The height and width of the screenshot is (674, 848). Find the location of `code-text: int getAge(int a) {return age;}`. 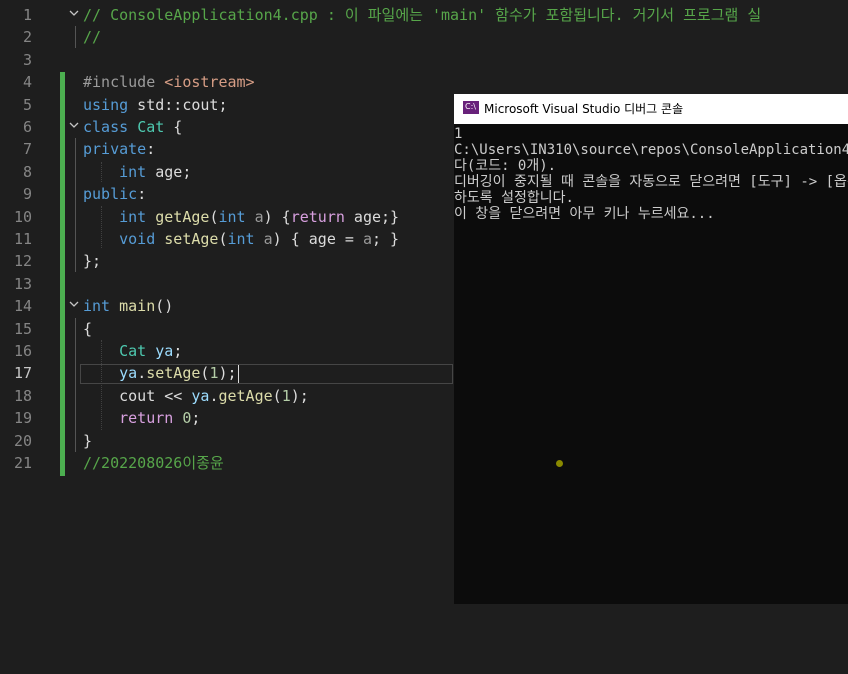

code-text: int getAge(int a) {return age;} is located at coordinates (241, 217).